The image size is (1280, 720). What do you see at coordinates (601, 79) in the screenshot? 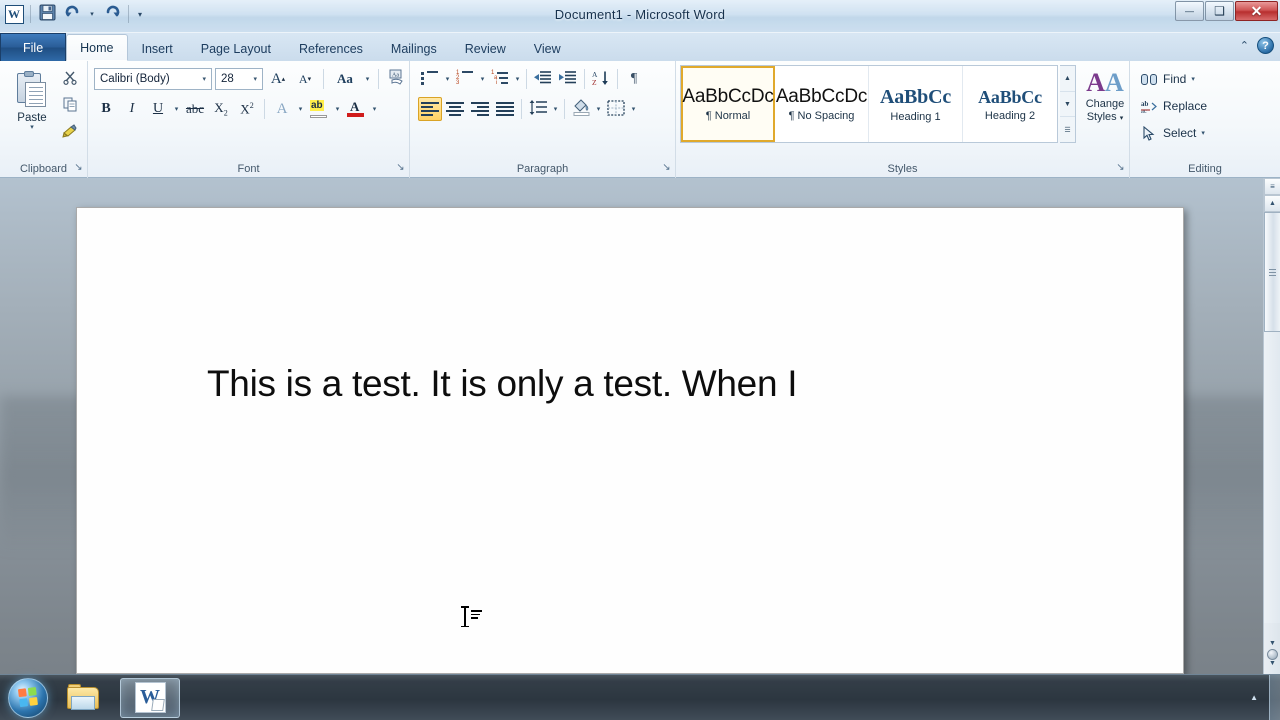
I see `sort-button: A Z` at bounding box center [601, 79].